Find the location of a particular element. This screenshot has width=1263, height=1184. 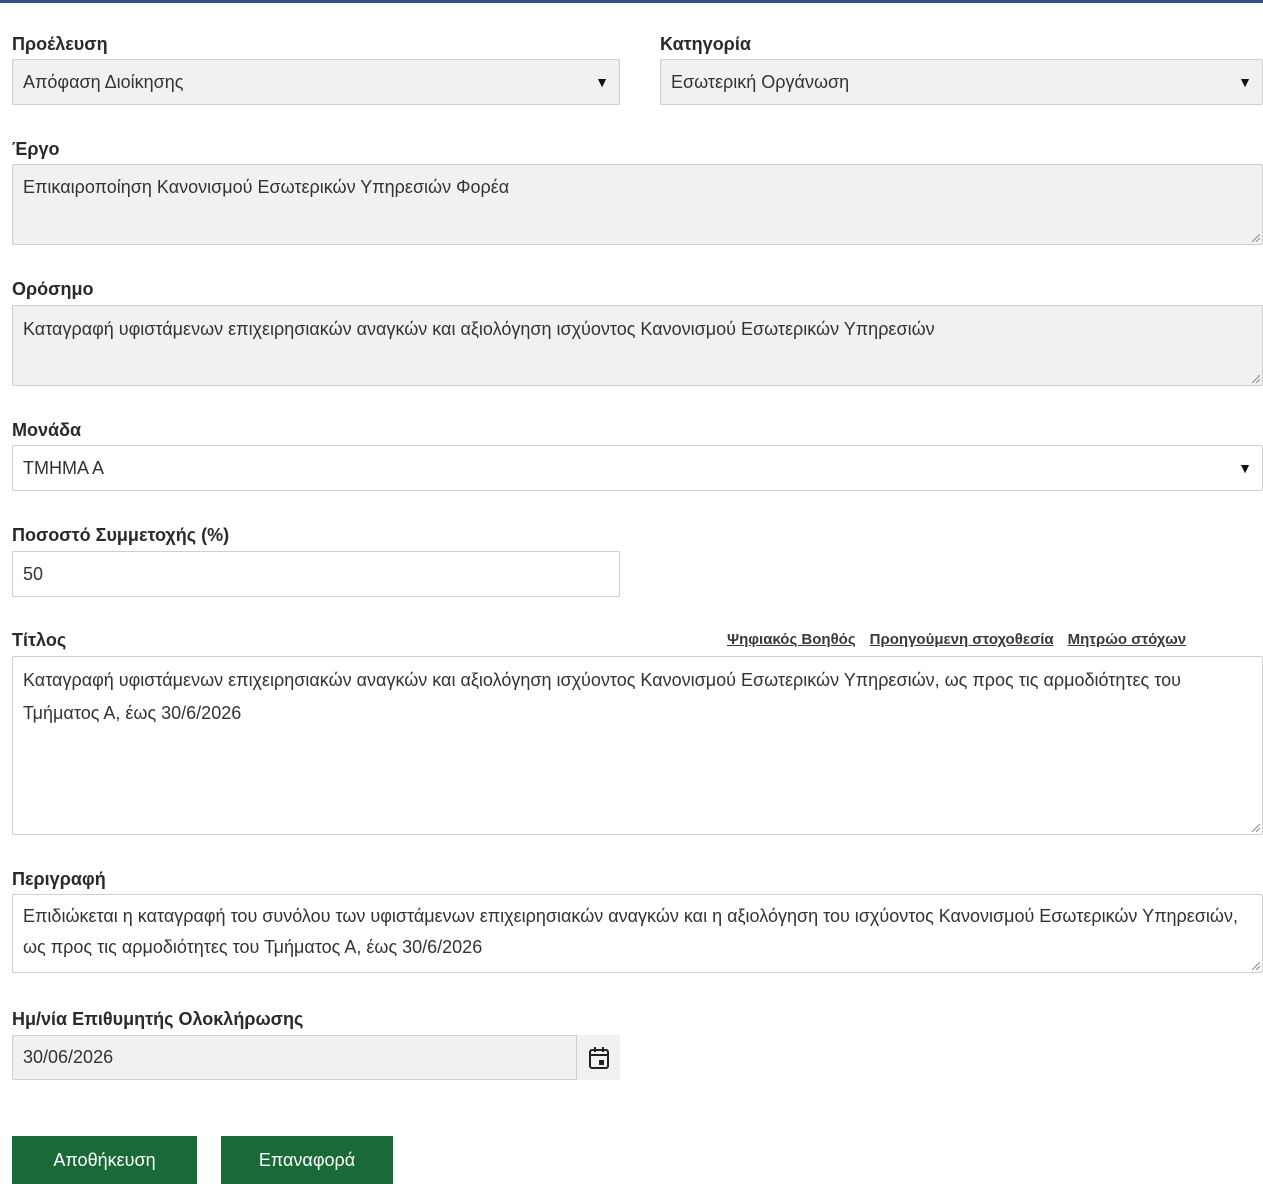

origin-label: Προέλευση is located at coordinates (60, 44).